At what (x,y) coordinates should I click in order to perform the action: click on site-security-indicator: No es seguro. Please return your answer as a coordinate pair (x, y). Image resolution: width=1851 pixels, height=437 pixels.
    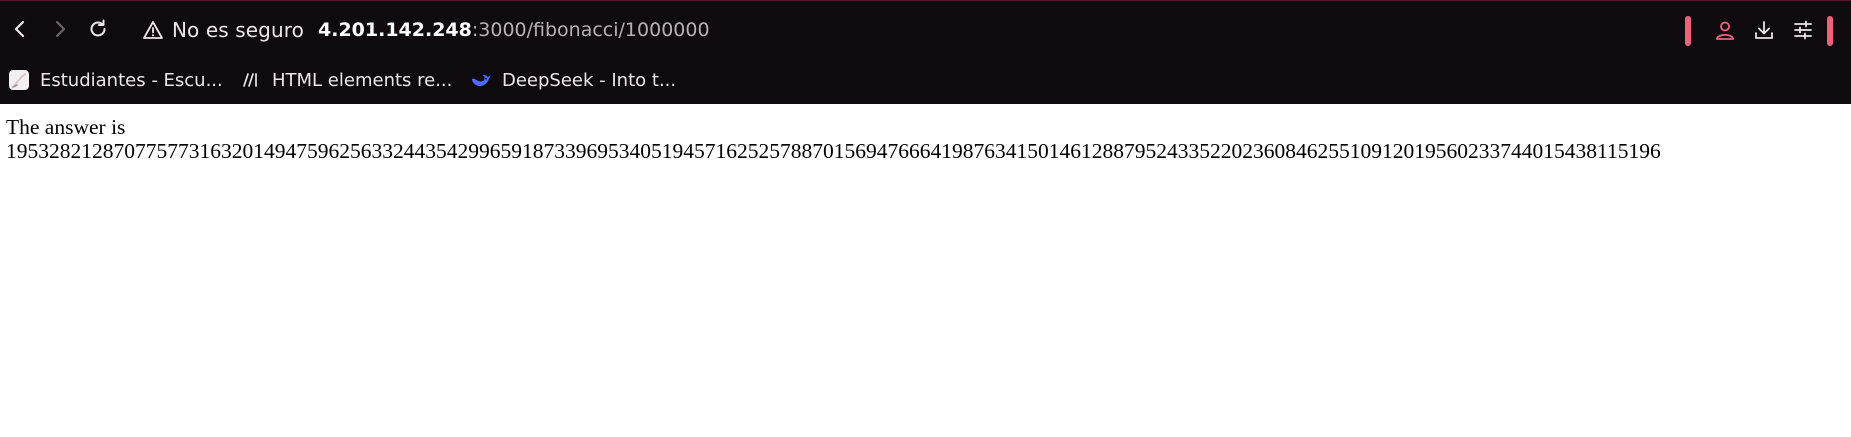
    Looking at the image, I should click on (223, 30).